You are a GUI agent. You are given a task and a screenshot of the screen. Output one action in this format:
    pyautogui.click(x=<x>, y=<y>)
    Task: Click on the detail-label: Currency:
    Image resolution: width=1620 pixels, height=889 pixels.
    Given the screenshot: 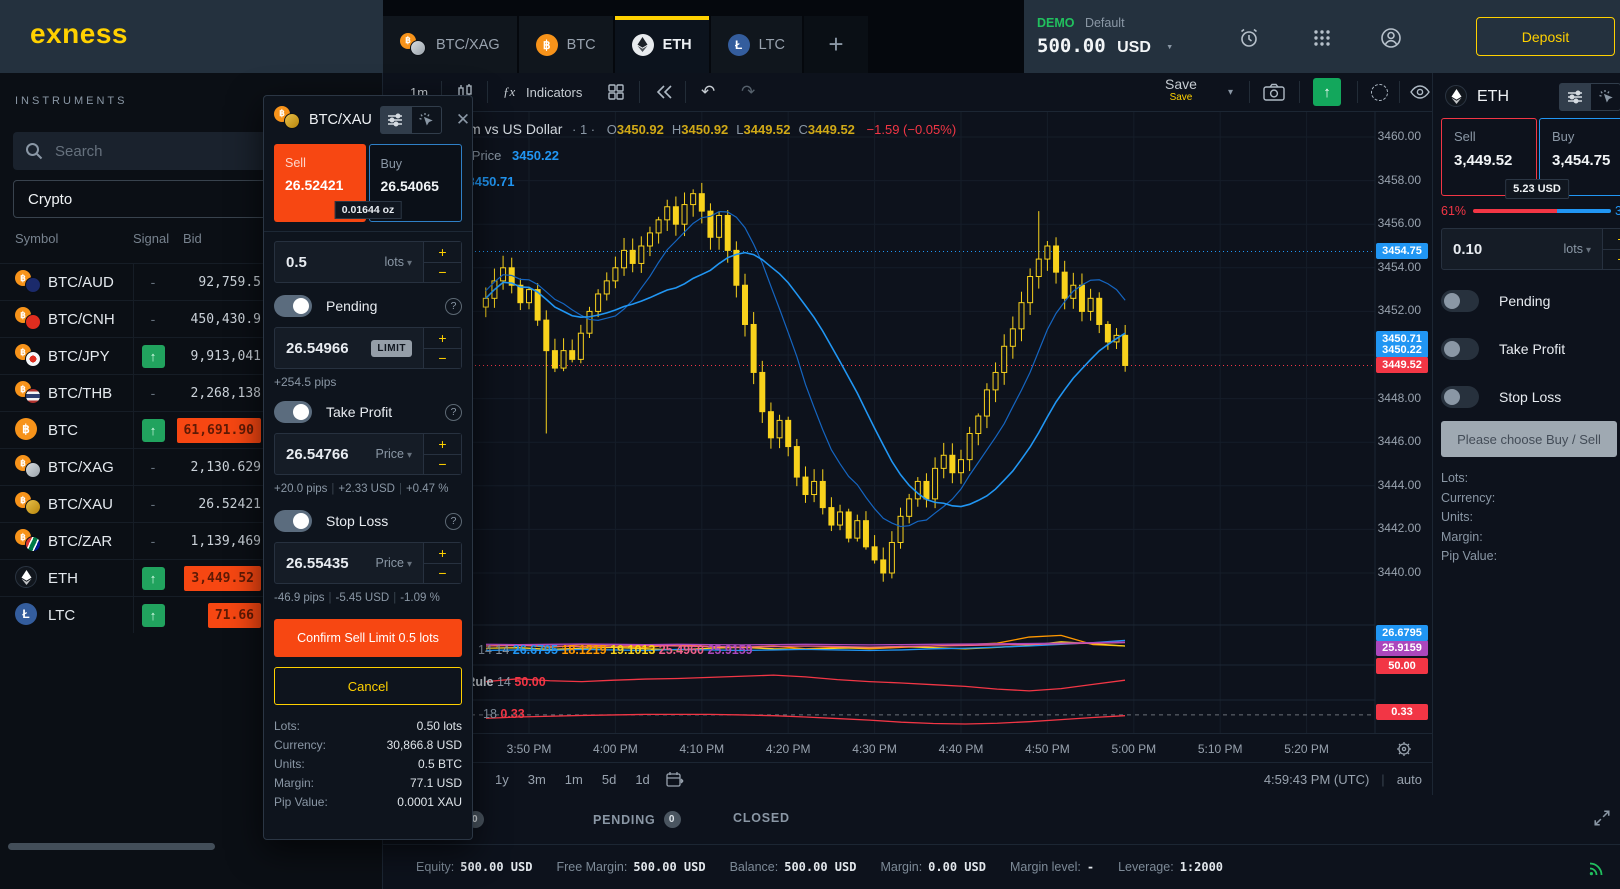 What is the action you would take?
    pyautogui.click(x=1468, y=497)
    